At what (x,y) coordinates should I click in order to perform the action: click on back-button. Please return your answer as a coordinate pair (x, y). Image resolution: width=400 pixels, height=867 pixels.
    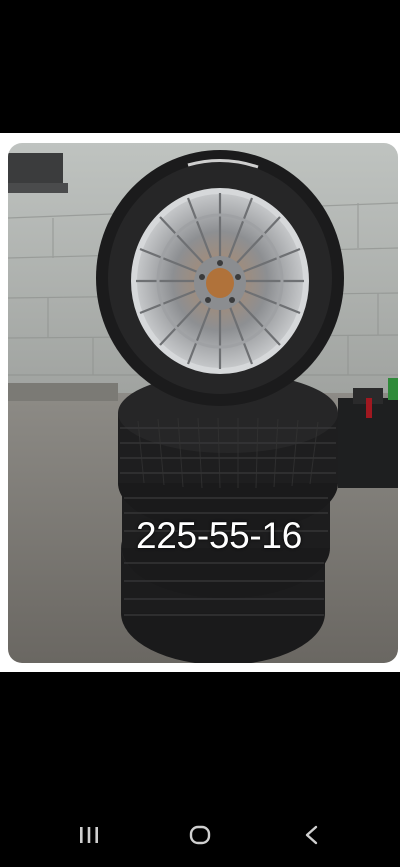
    Looking at the image, I should click on (312, 835).